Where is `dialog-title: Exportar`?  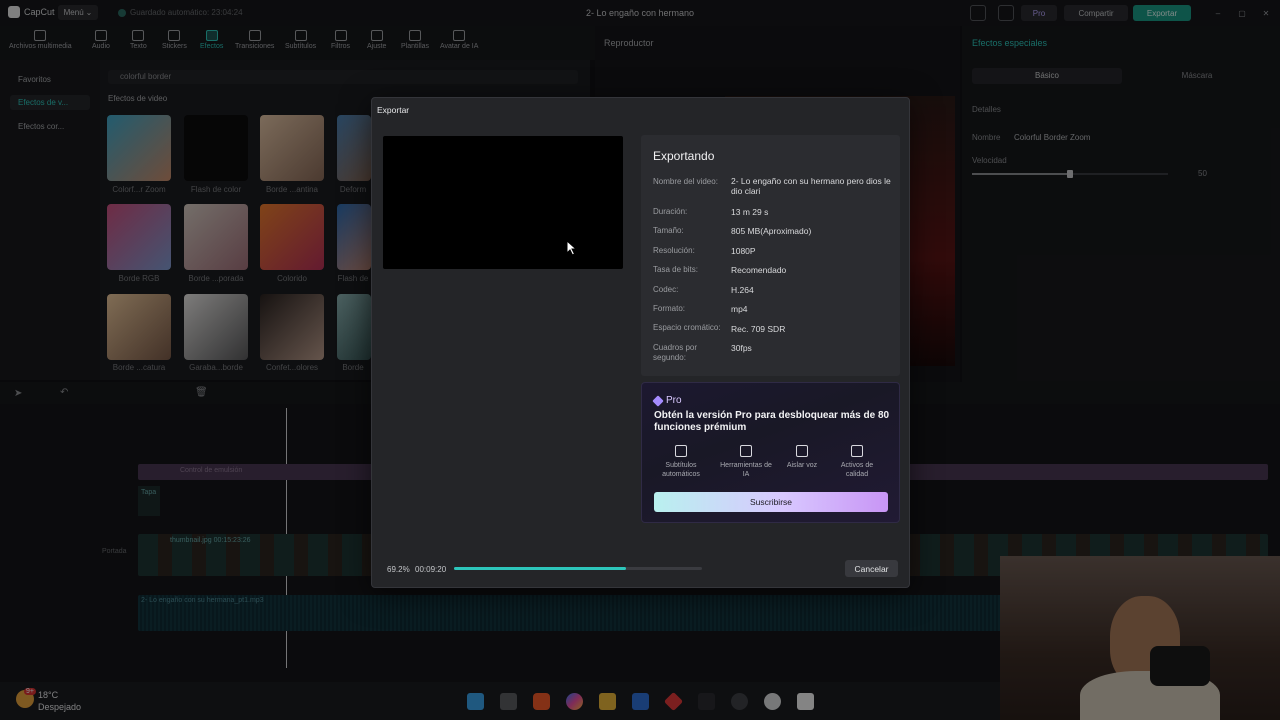
dialog-title: Exportar is located at coordinates (393, 110).